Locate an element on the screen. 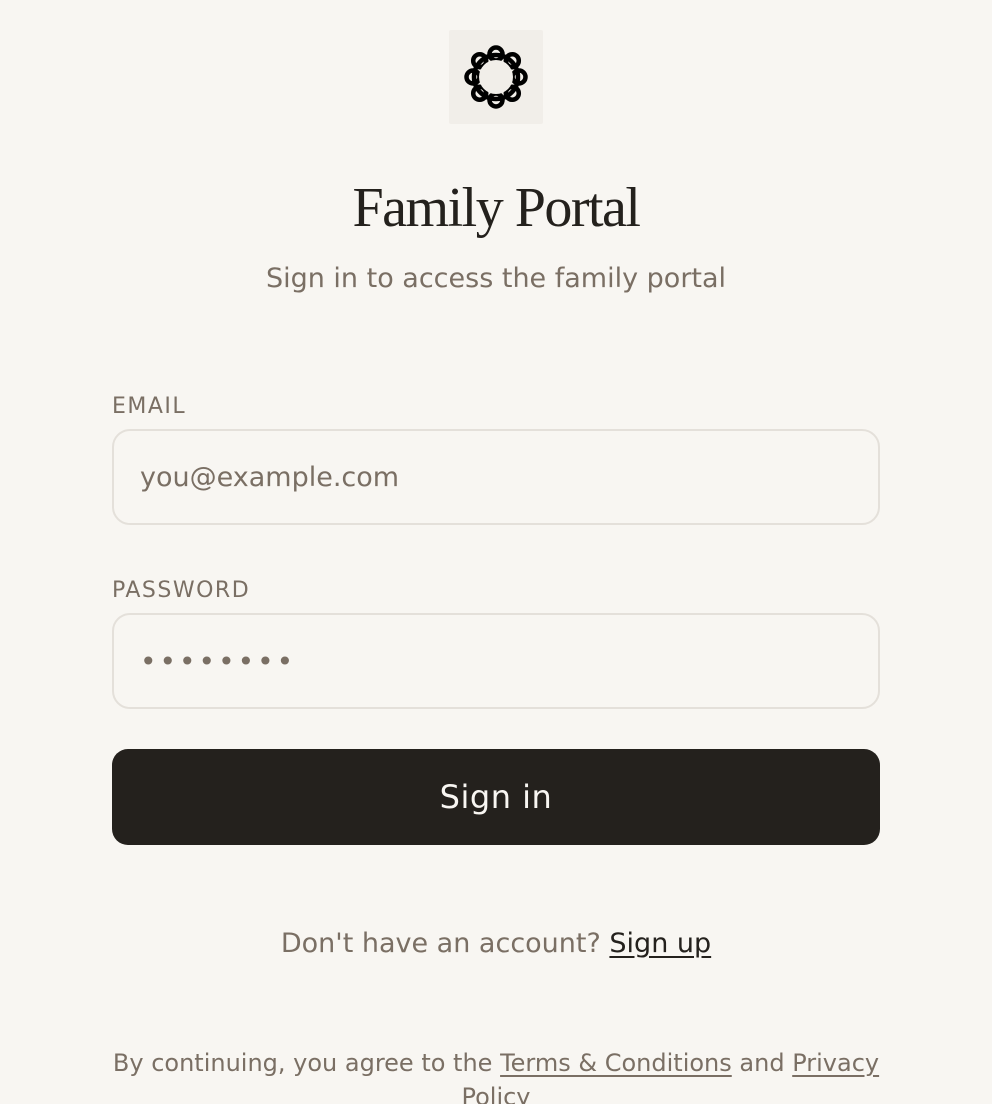  legal-prefix: By continuing, you agree to the is located at coordinates (302, 1063).